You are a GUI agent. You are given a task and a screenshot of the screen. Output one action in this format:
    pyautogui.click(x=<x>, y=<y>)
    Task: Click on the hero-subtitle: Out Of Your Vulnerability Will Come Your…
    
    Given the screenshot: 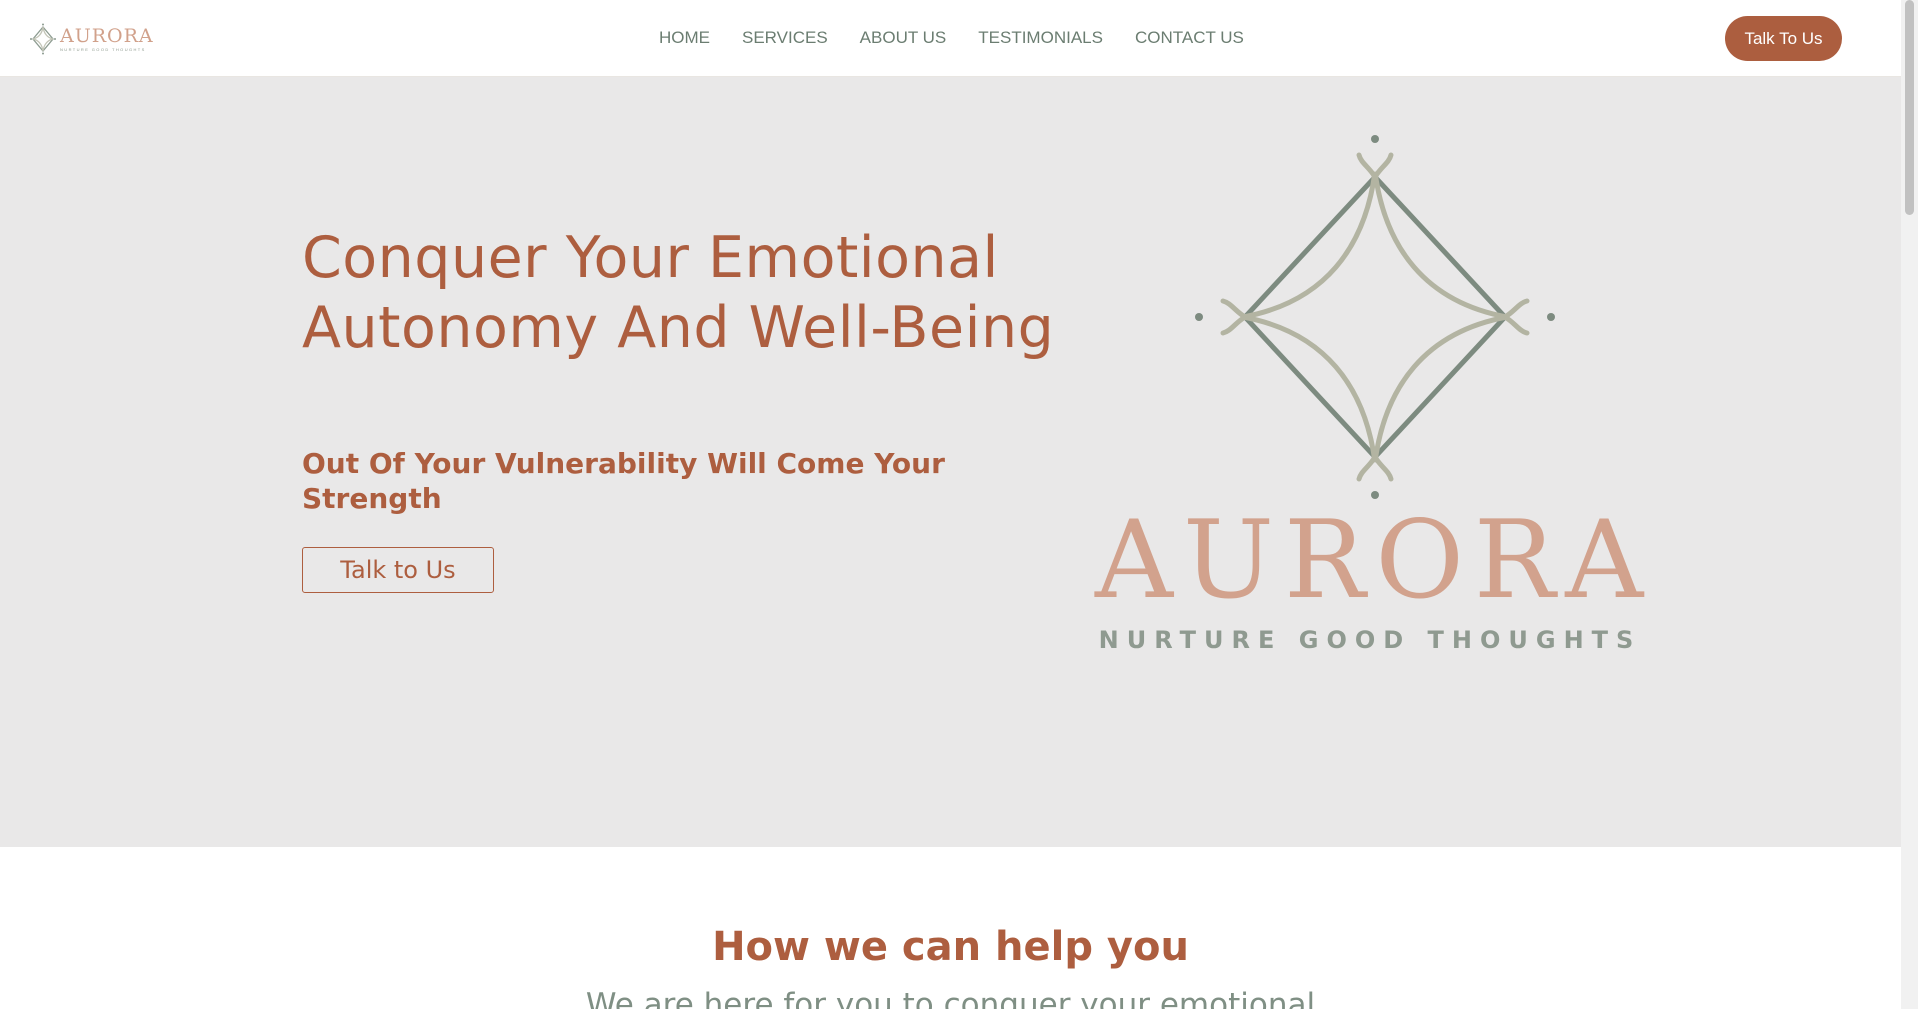 What is the action you would take?
    pyautogui.click(x=623, y=481)
    